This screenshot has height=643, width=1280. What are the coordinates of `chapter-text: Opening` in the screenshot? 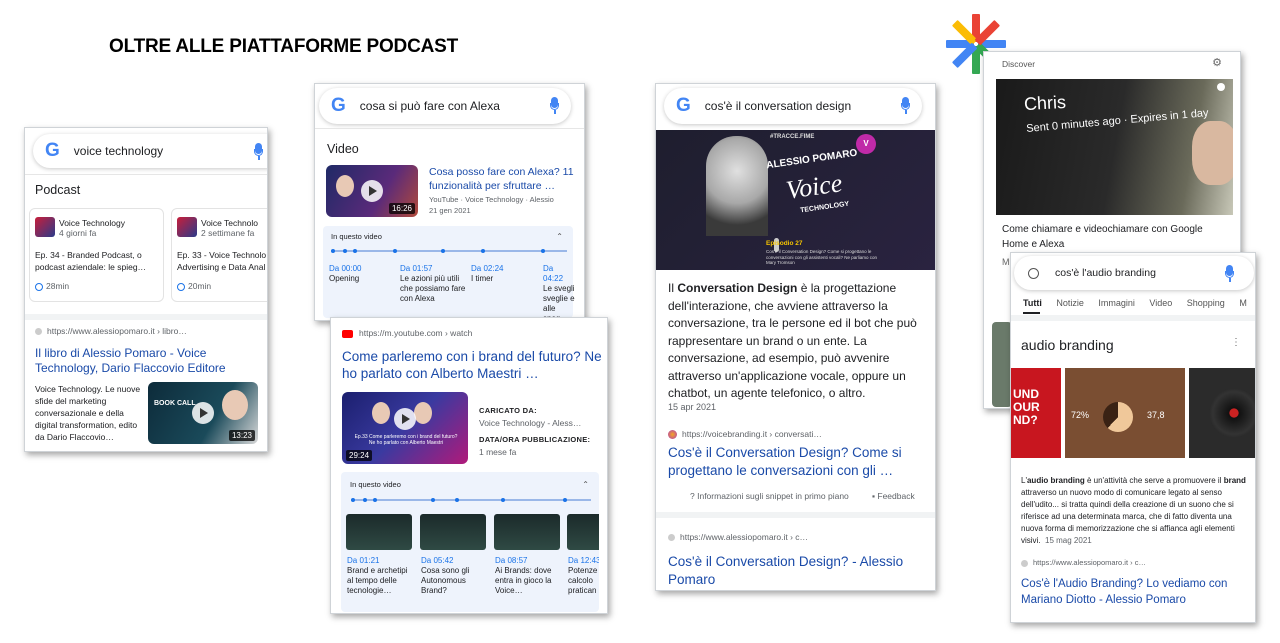 It's located at (344, 278).